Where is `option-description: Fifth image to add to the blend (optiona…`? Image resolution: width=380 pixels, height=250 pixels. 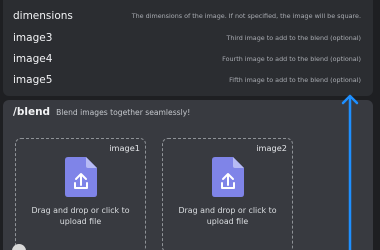 option-description: Fifth image to add to the blend (optiona… is located at coordinates (295, 79).